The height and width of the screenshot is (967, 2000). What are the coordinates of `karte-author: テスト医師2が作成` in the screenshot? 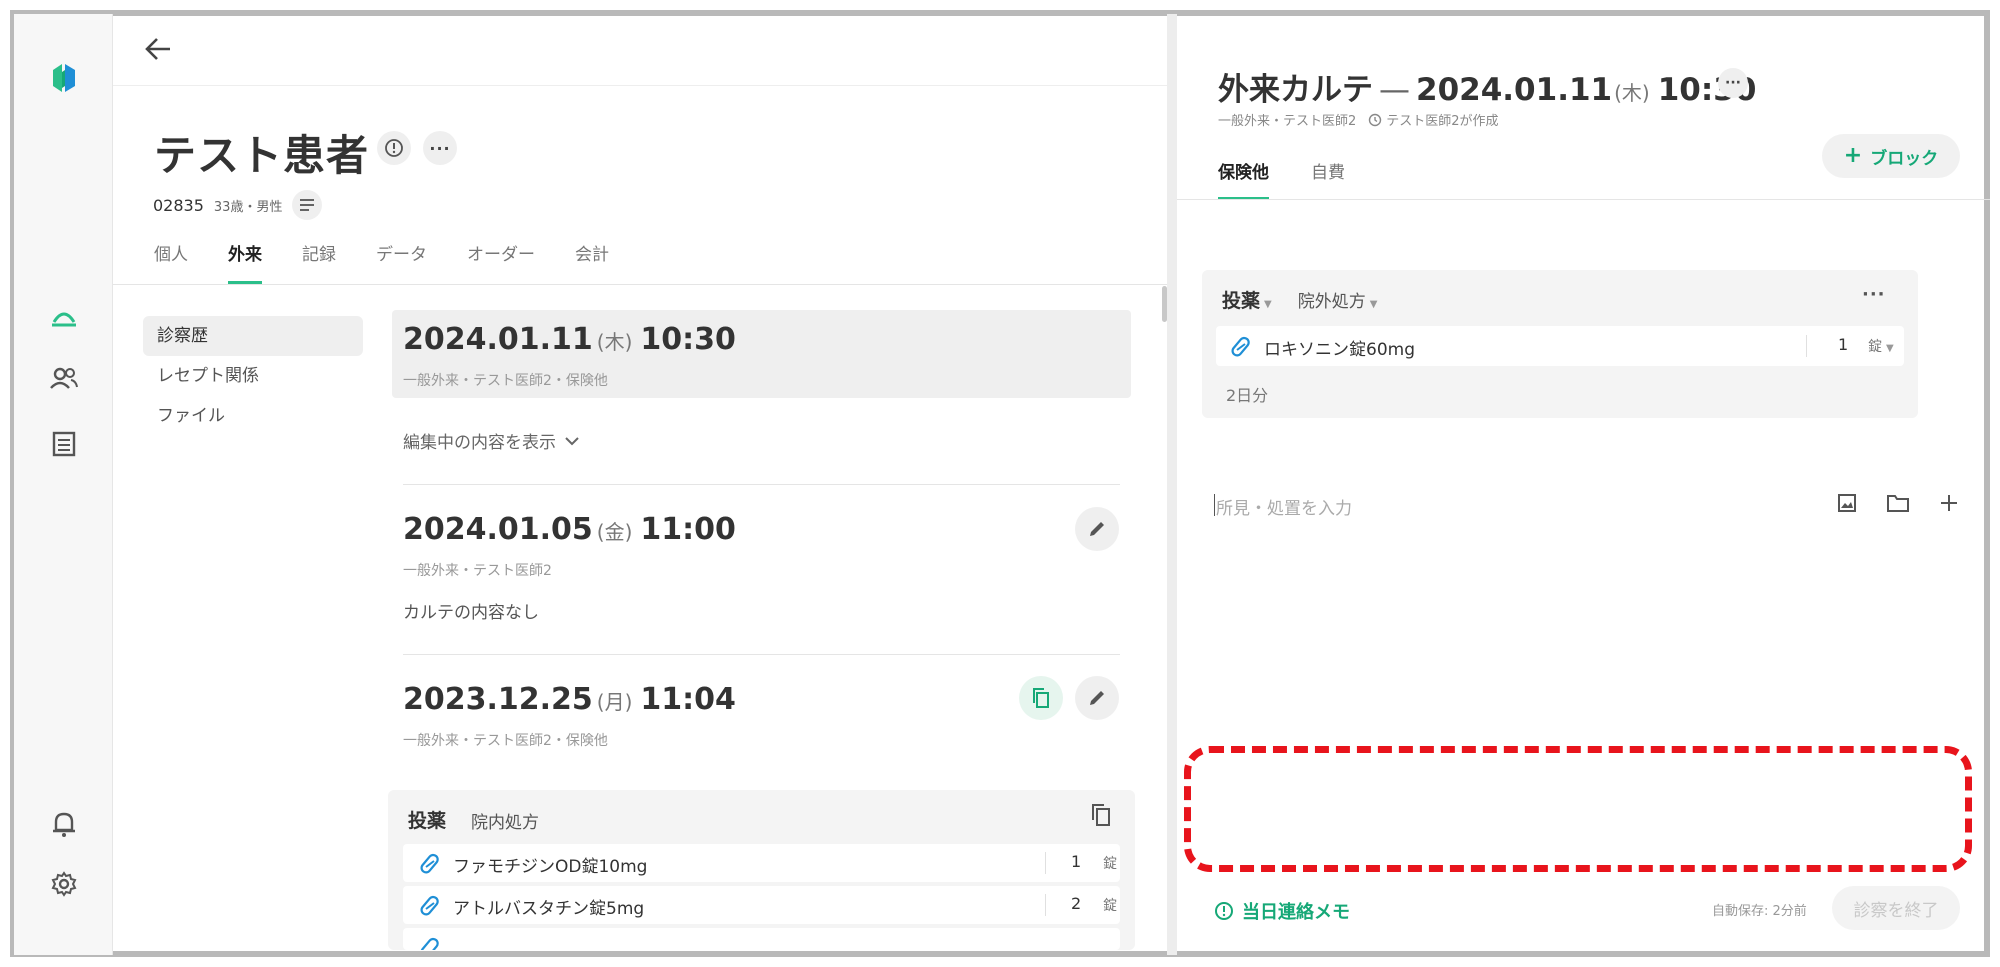 It's located at (1433, 119).